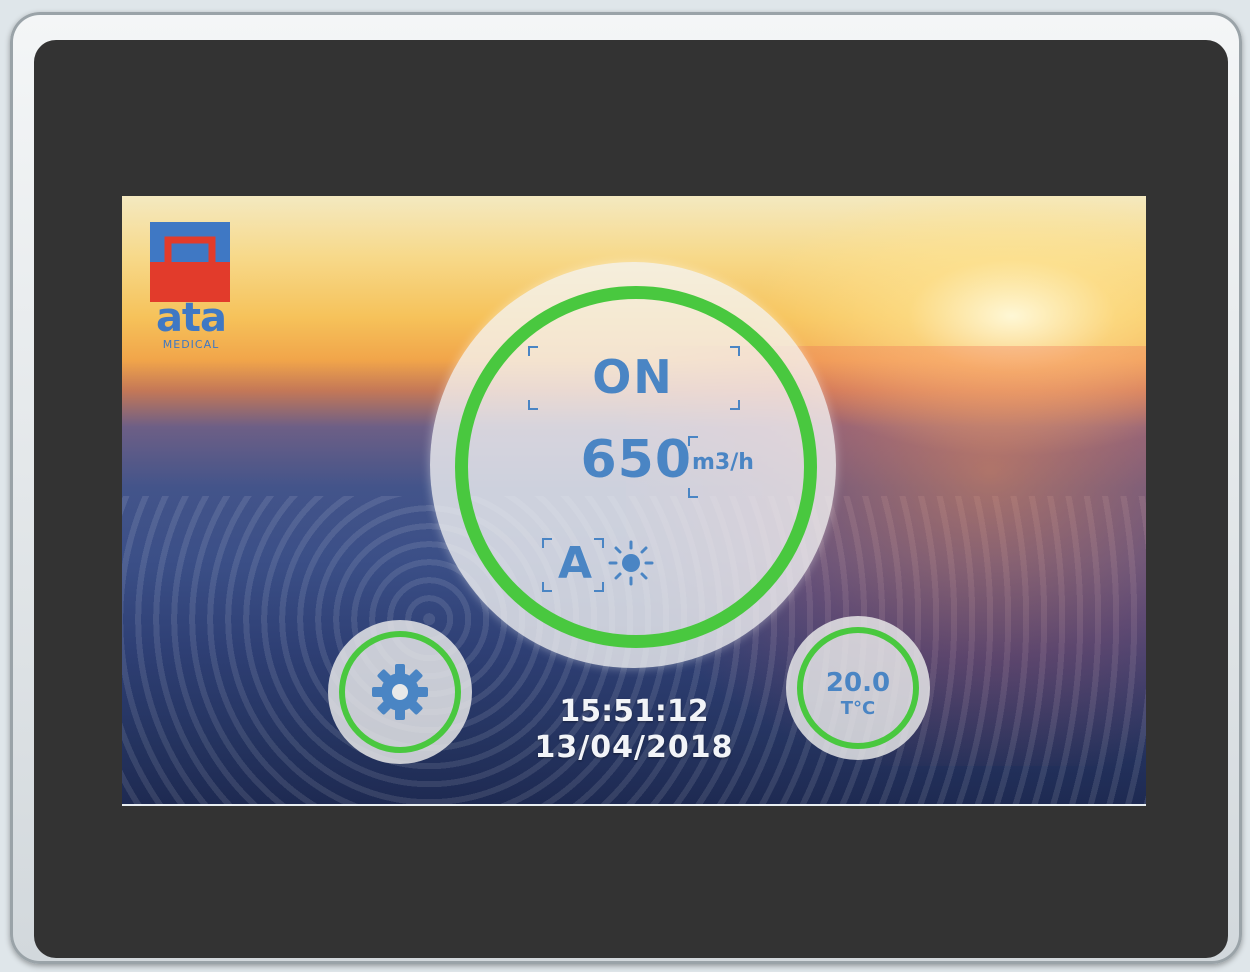  What do you see at coordinates (634, 747) in the screenshot?
I see `clock-date: 13/04/2018` at bounding box center [634, 747].